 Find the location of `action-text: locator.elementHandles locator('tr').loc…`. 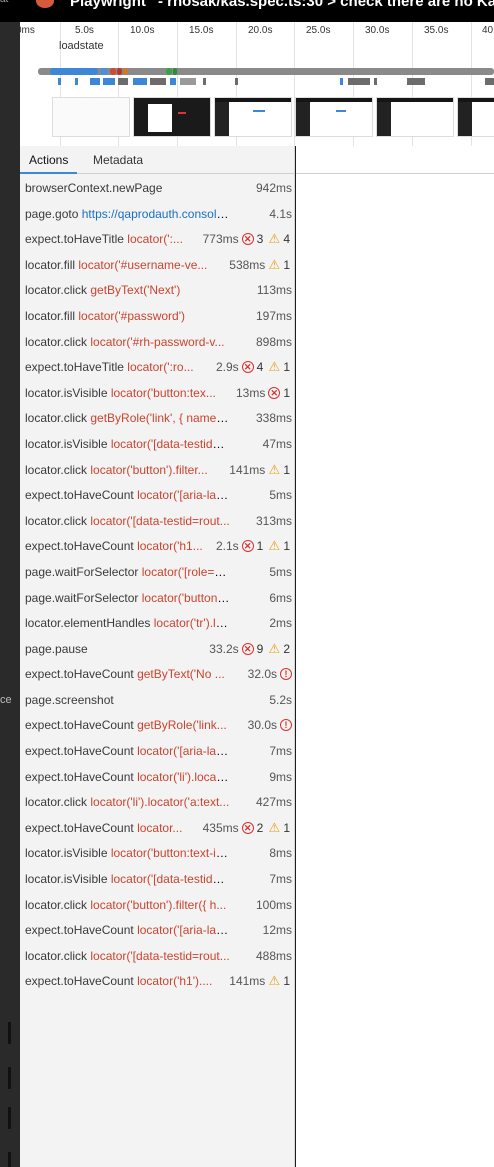

action-text: locator.elementHandles locator('tr').loc… is located at coordinates (127, 623).